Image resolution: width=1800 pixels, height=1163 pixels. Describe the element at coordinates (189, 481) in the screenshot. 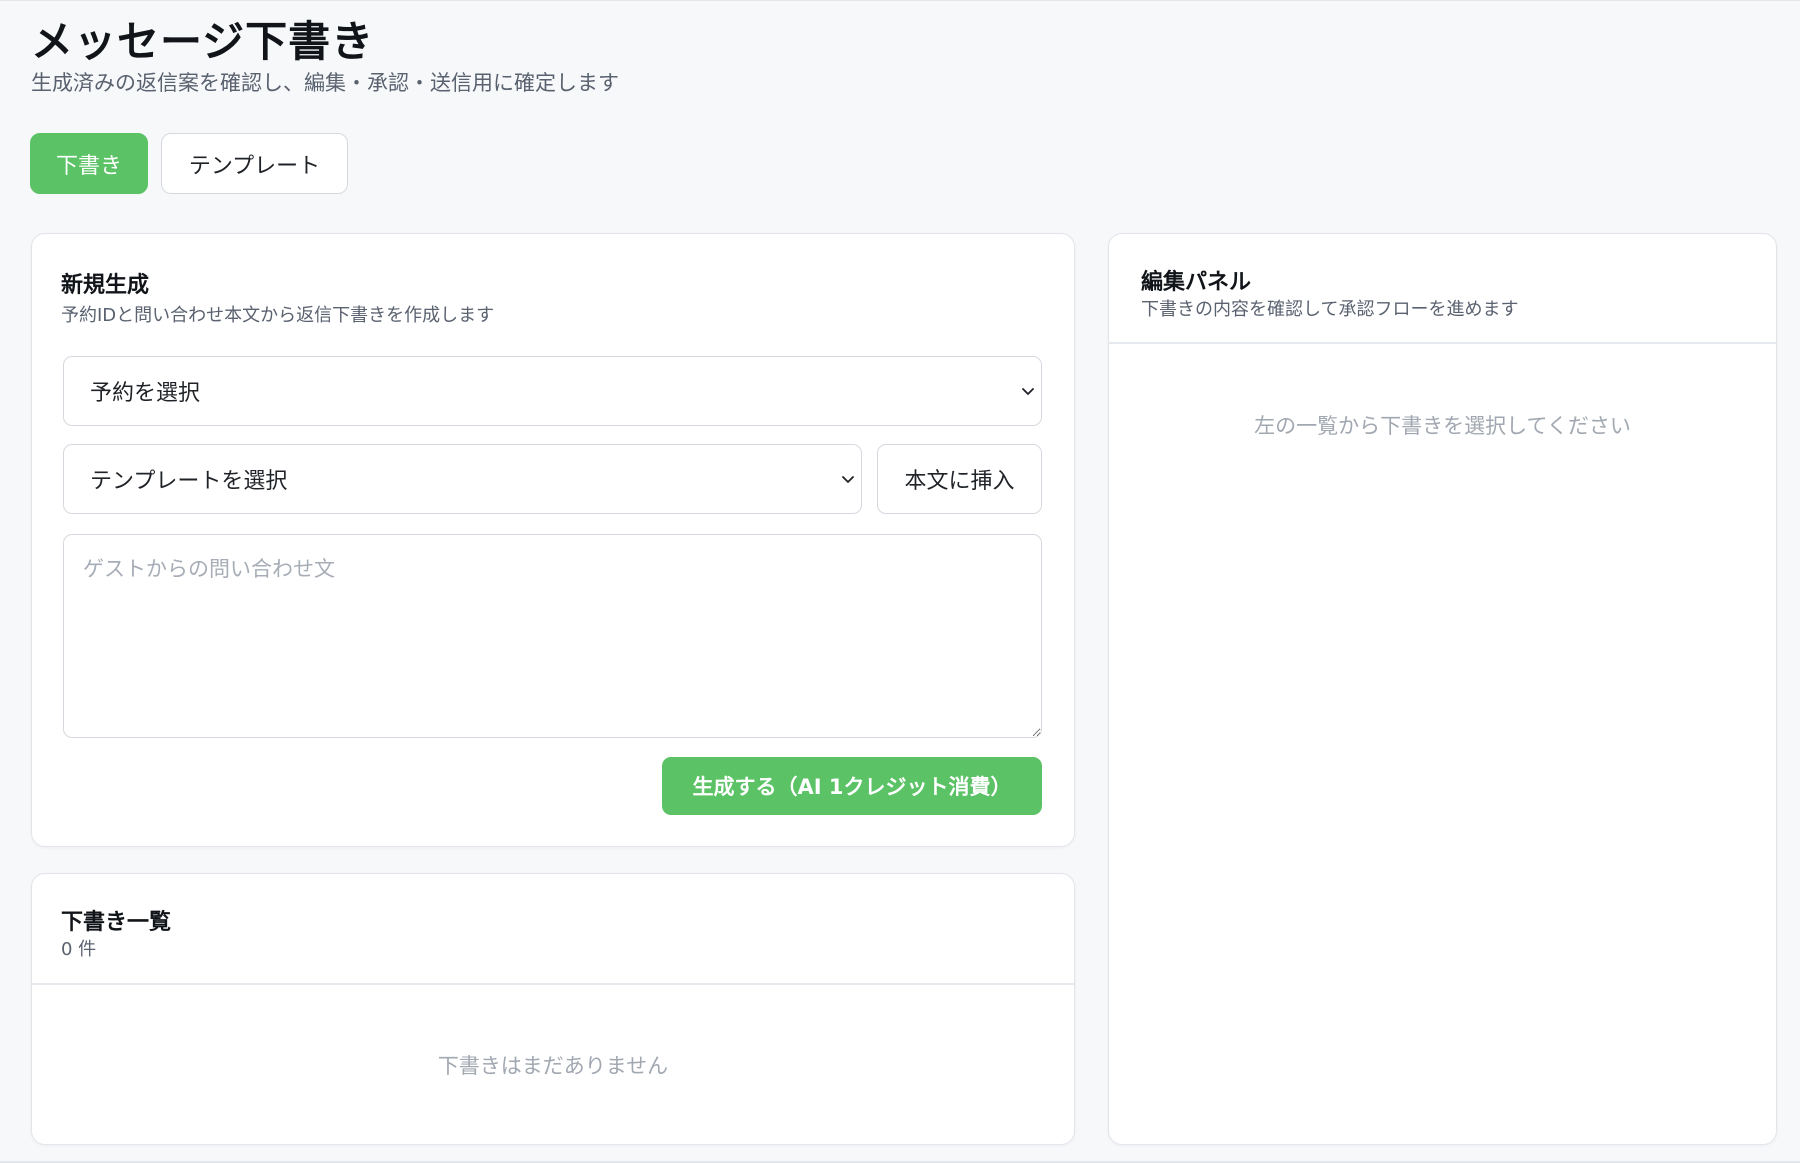

I see `template-select-value: テンプレートを選択` at that location.